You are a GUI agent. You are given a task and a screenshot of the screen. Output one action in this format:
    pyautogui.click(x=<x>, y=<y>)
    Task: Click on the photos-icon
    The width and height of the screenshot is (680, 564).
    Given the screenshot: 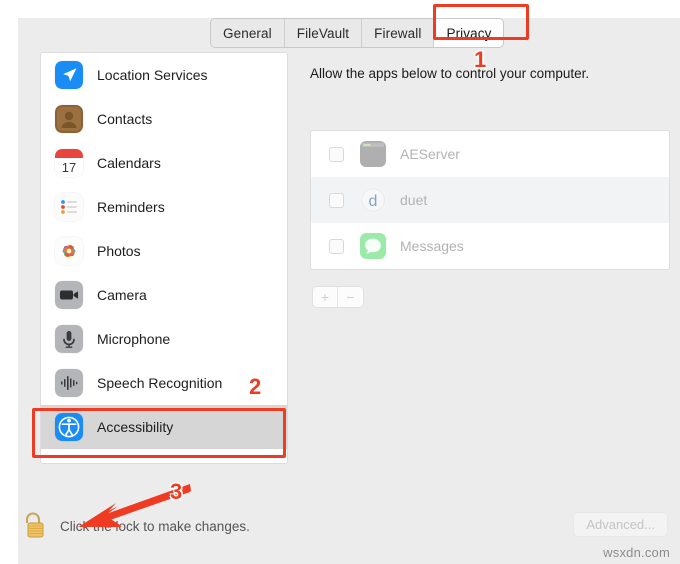 What is the action you would take?
    pyautogui.click(x=69, y=251)
    